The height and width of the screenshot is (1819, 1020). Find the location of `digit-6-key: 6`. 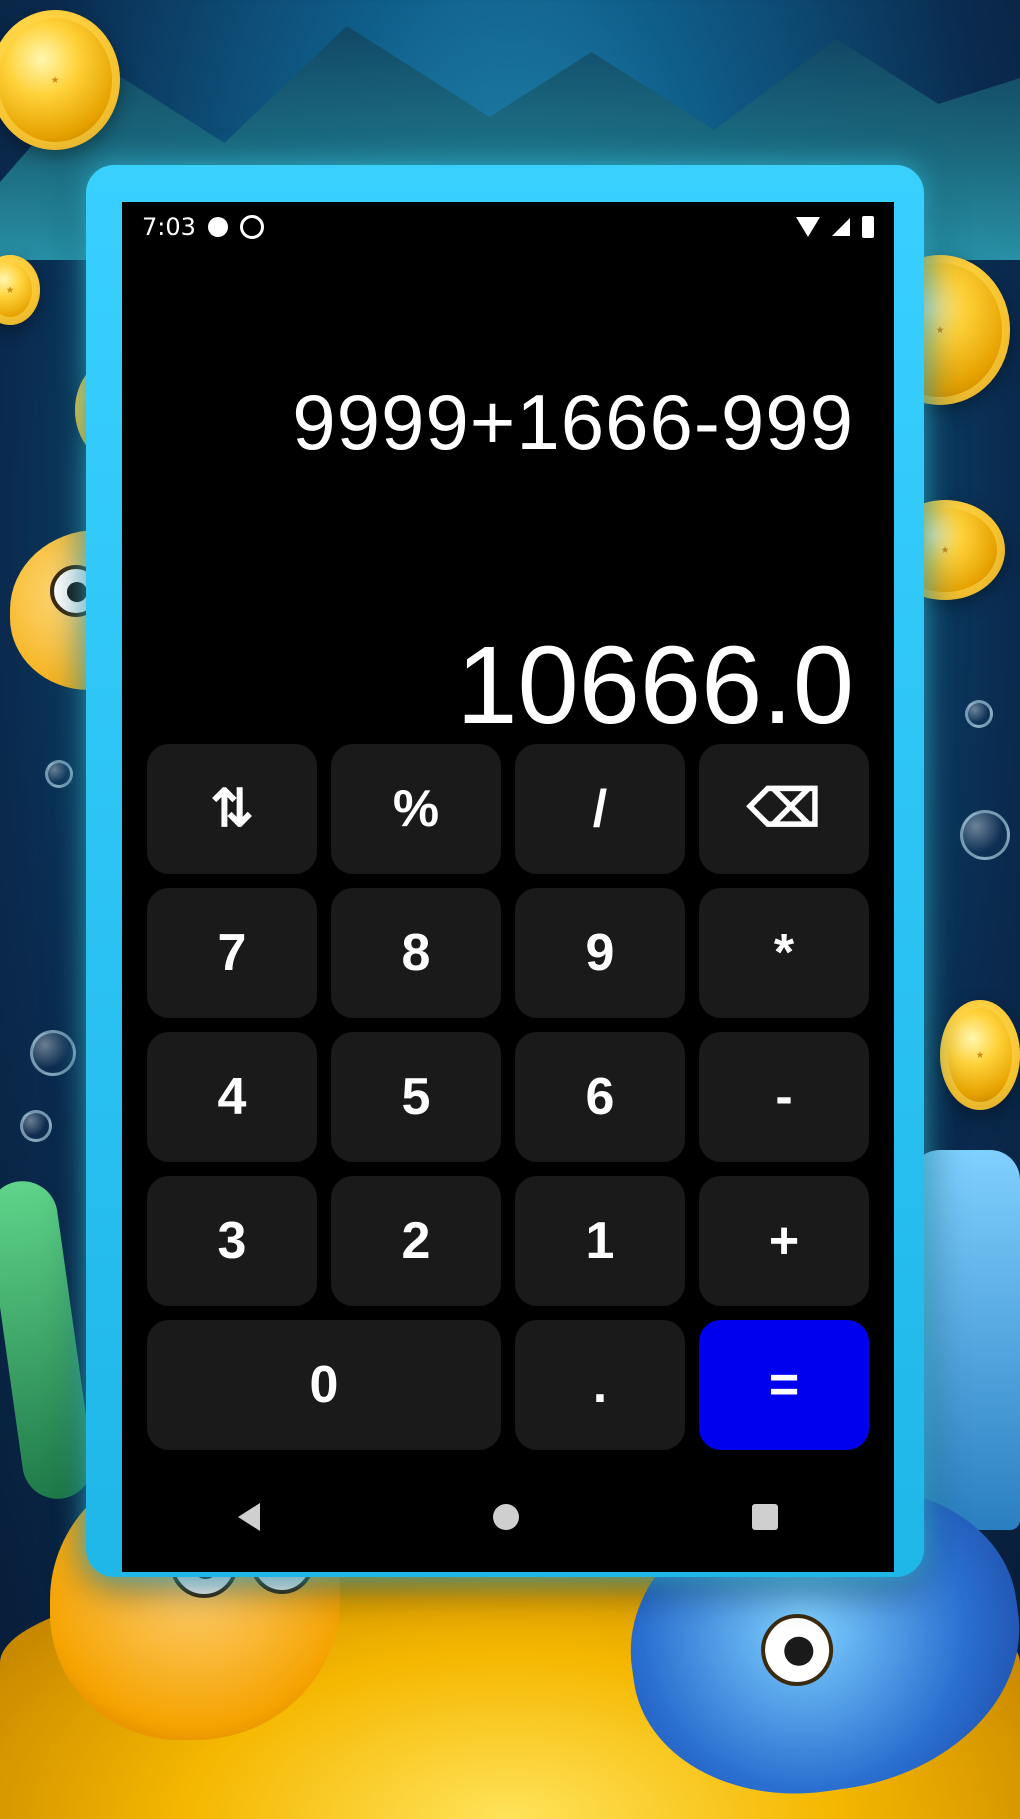

digit-6-key: 6 is located at coordinates (600, 1097).